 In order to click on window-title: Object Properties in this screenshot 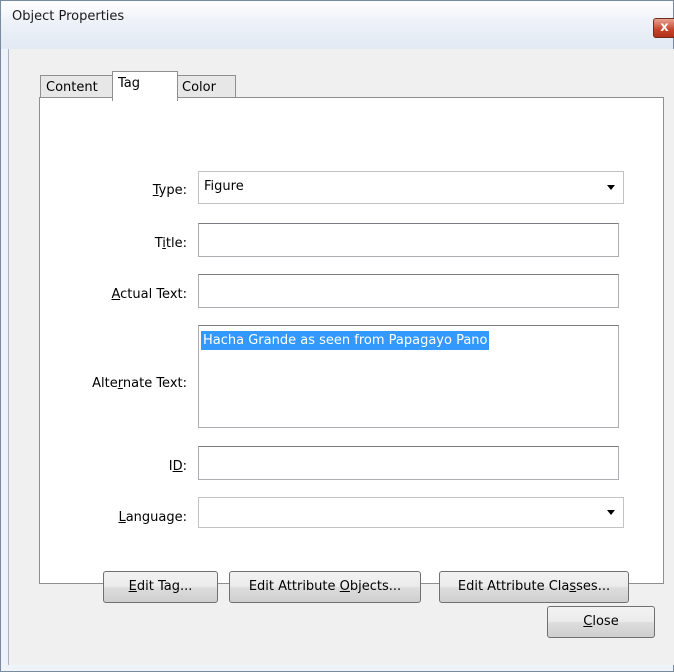, I will do `click(68, 16)`.